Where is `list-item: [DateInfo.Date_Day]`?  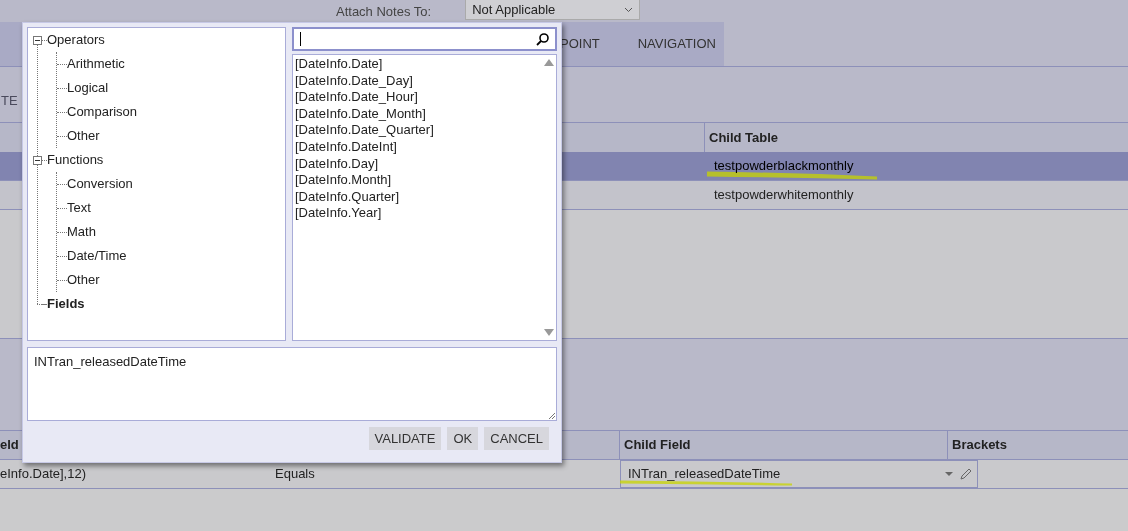
list-item: [DateInfo.Date_Day] is located at coordinates (418, 81).